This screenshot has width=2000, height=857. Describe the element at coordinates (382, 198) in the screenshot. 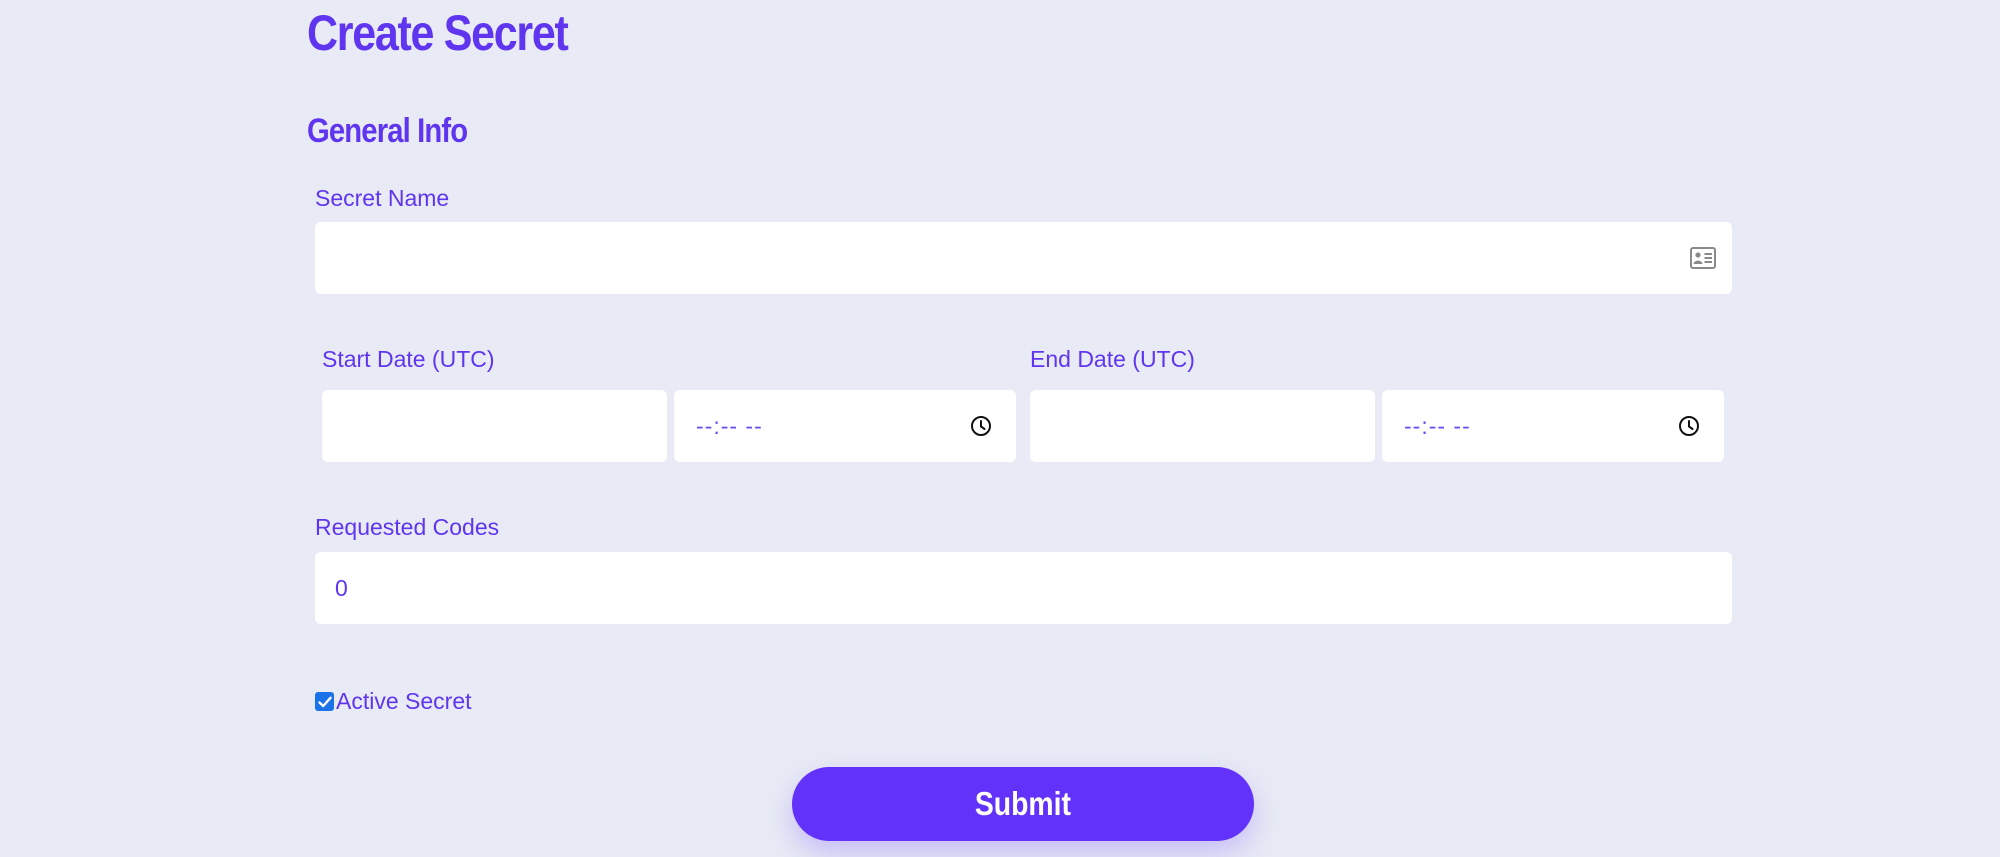

I see `secret-name-label: Secret Name` at that location.